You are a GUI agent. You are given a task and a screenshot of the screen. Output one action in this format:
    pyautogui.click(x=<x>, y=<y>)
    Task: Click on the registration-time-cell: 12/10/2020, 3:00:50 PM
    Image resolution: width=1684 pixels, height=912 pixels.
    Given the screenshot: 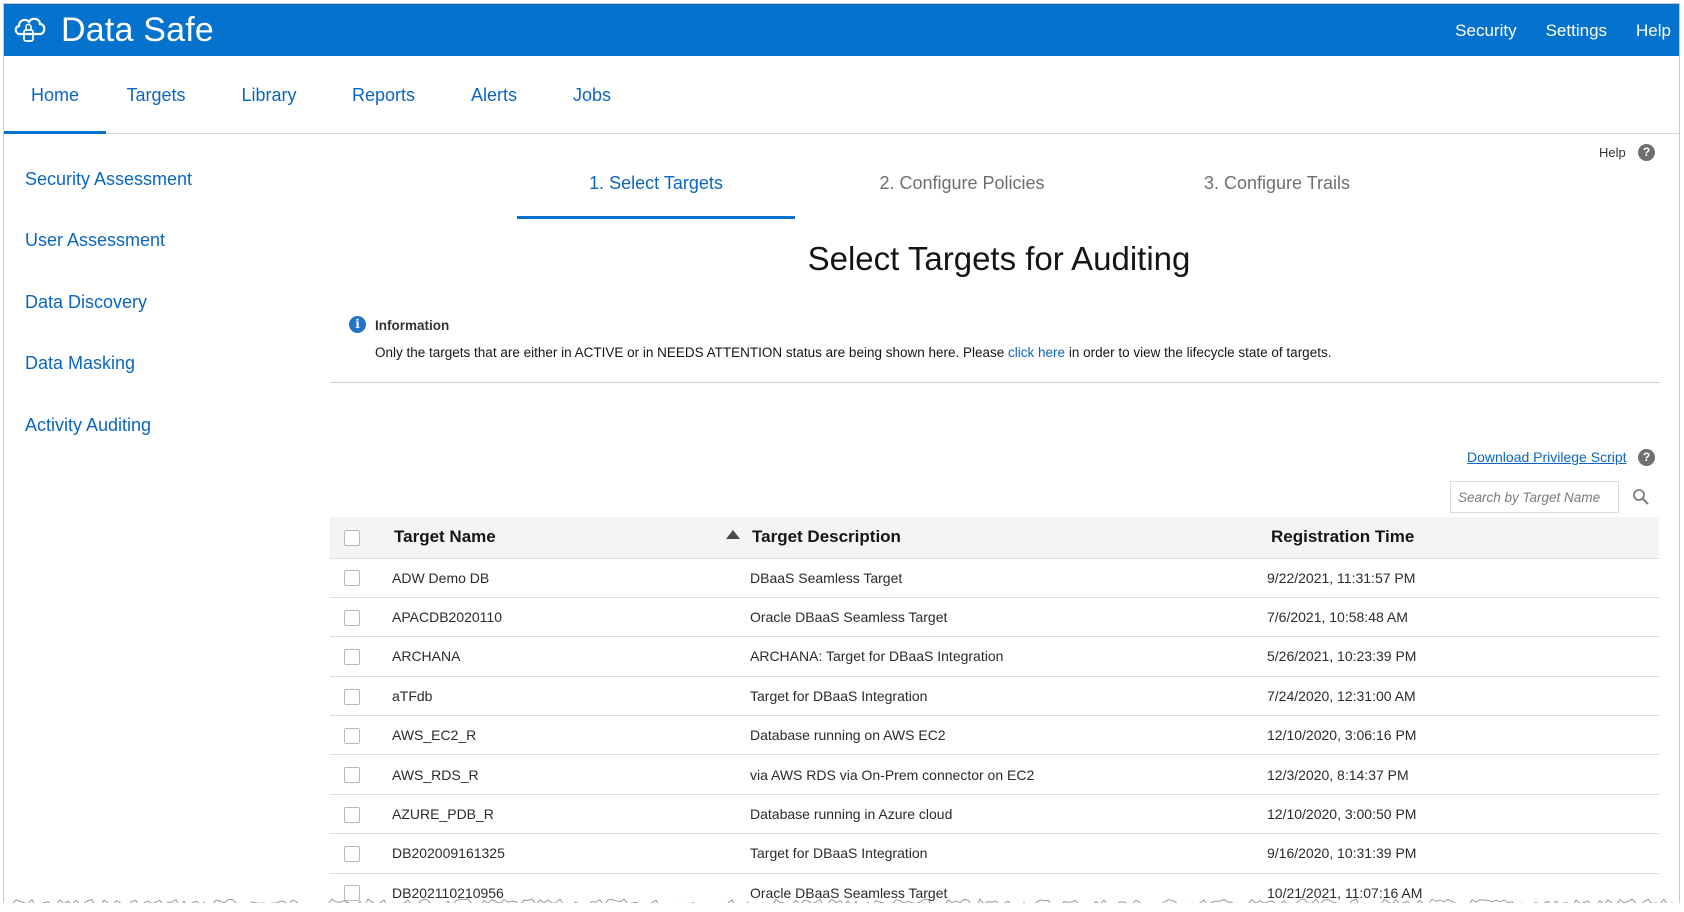 What is the action you would take?
    pyautogui.click(x=1463, y=814)
    